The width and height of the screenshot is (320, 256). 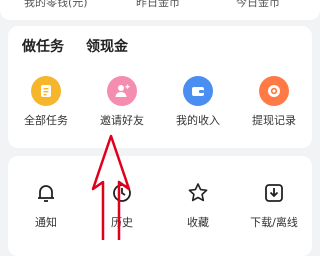 I want to click on all-tasks-button: 全部任务, so click(x=46, y=102).